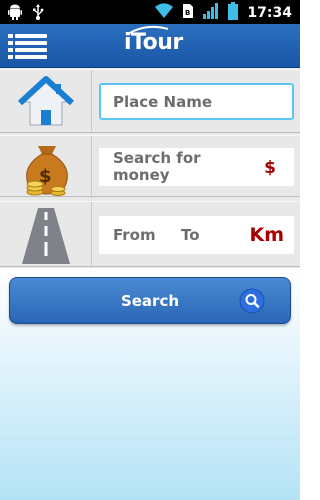 The width and height of the screenshot is (320, 500). I want to click on wifi-icon, so click(164, 13).